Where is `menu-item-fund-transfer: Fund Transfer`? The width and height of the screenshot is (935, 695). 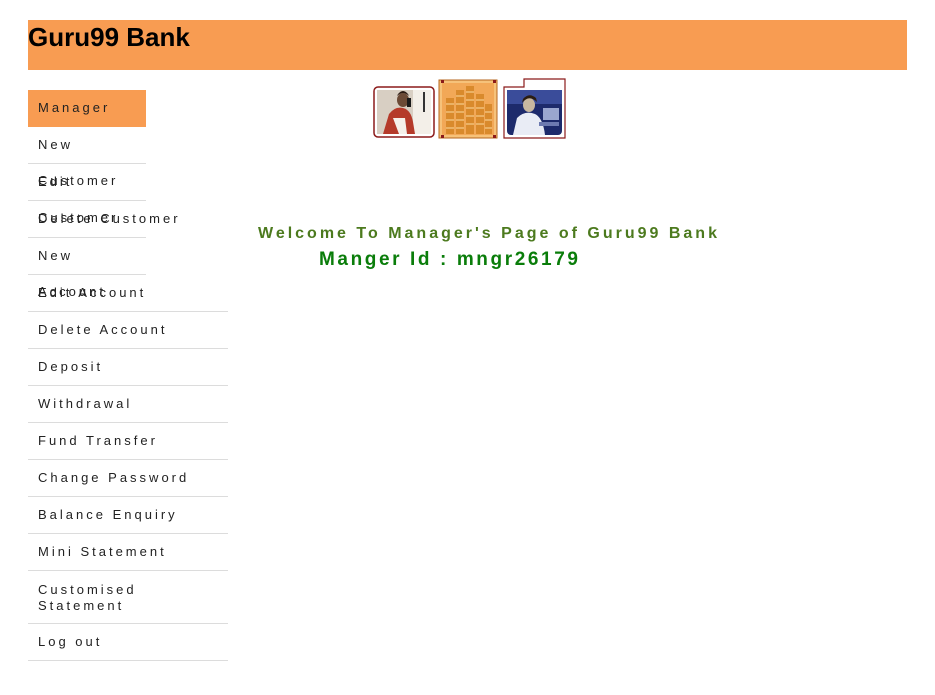
menu-item-fund-transfer: Fund Transfer is located at coordinates (128, 441).